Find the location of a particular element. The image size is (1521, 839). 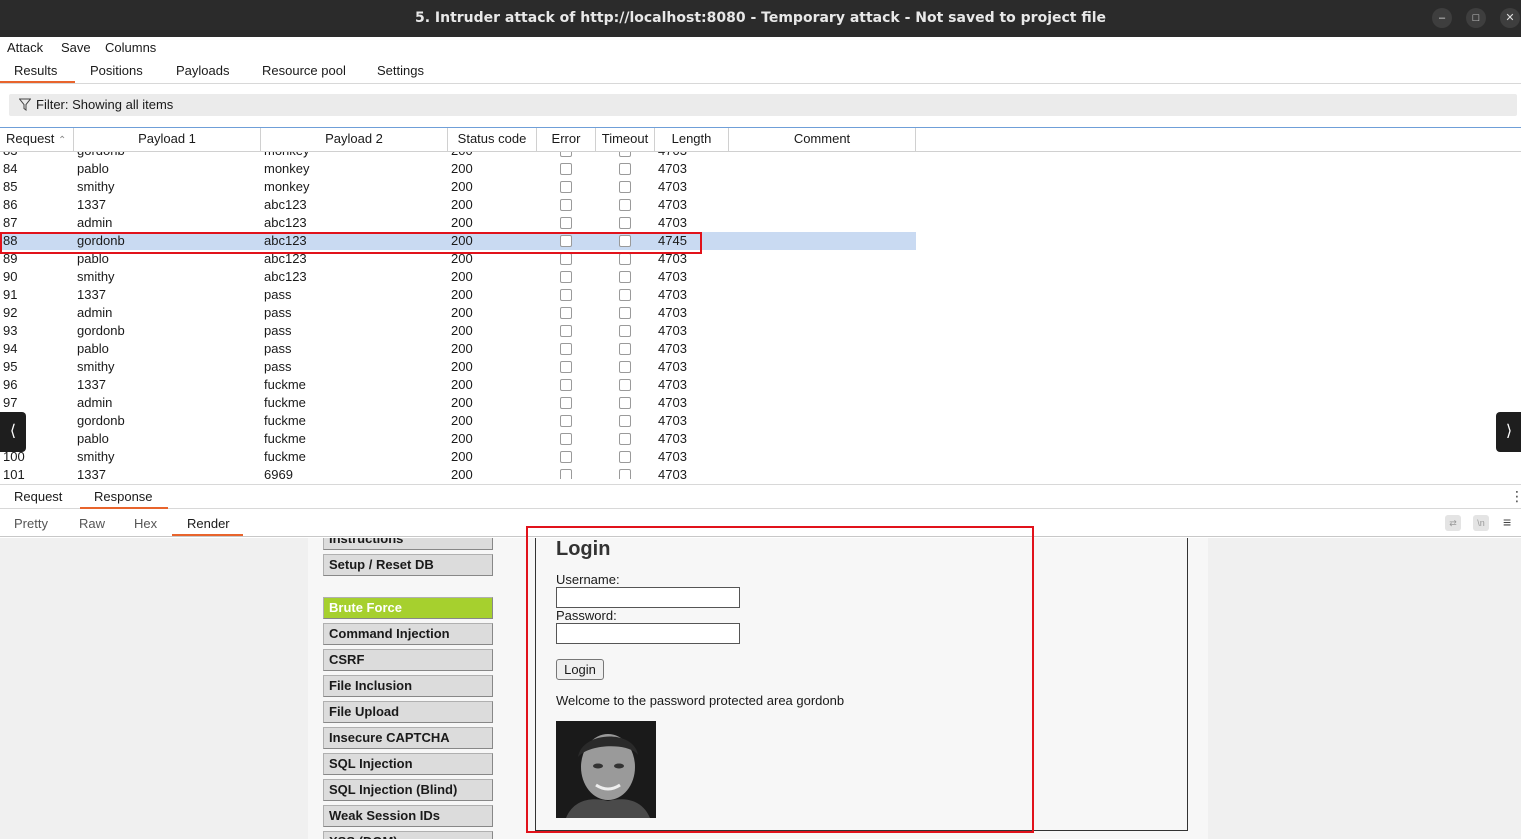

tab-response: Response is located at coordinates (123, 496).